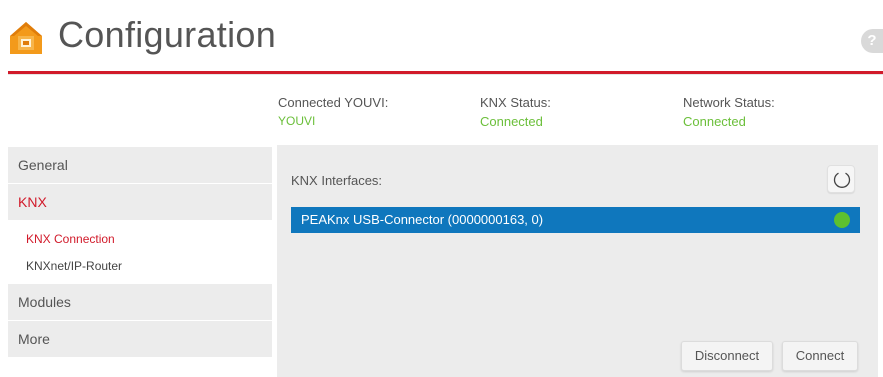 The image size is (883, 377). What do you see at coordinates (333, 111) in the screenshot?
I see `connected-youvi-status: Connected YOUVI: YOUVI` at bounding box center [333, 111].